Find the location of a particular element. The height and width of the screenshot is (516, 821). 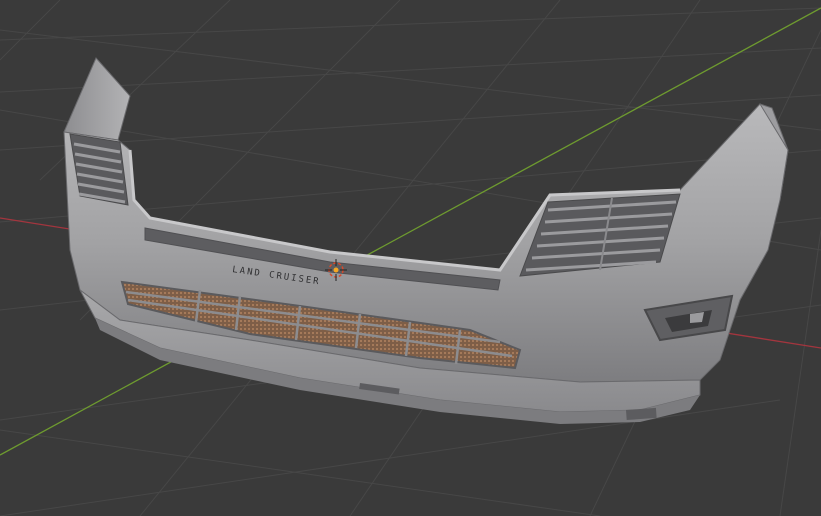

tow-hook-cover is located at coordinates (641, 413).